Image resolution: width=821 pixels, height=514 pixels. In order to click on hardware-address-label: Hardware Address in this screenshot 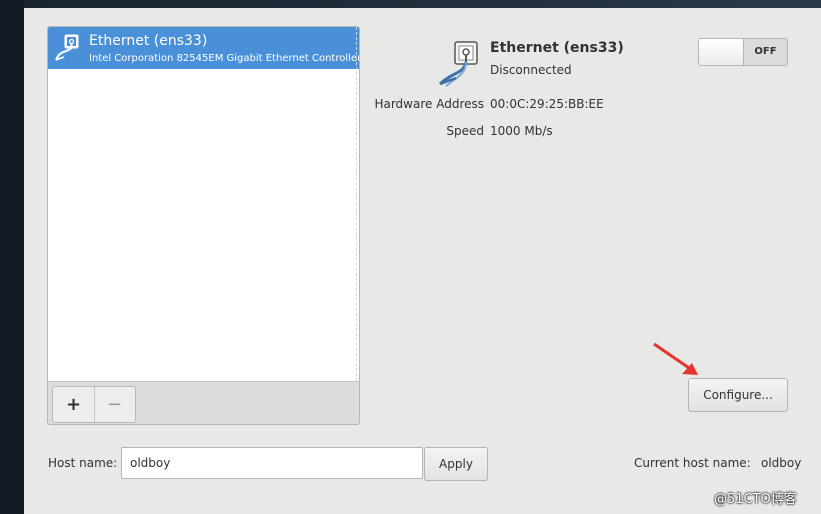, I will do `click(429, 104)`.